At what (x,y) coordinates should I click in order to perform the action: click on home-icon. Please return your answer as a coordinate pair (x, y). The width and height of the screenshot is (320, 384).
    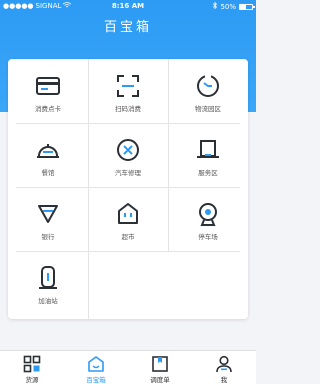
    Looking at the image, I should click on (96, 364).